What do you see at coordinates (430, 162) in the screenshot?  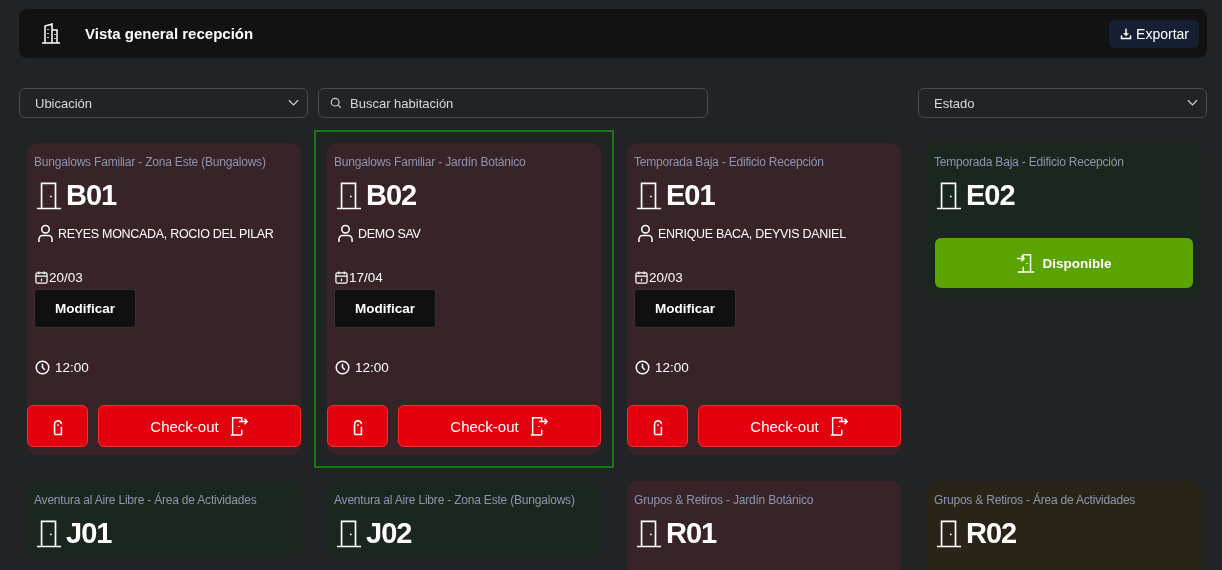 I see `room-location: Bungalows Familiar - Jardín Botánico` at bounding box center [430, 162].